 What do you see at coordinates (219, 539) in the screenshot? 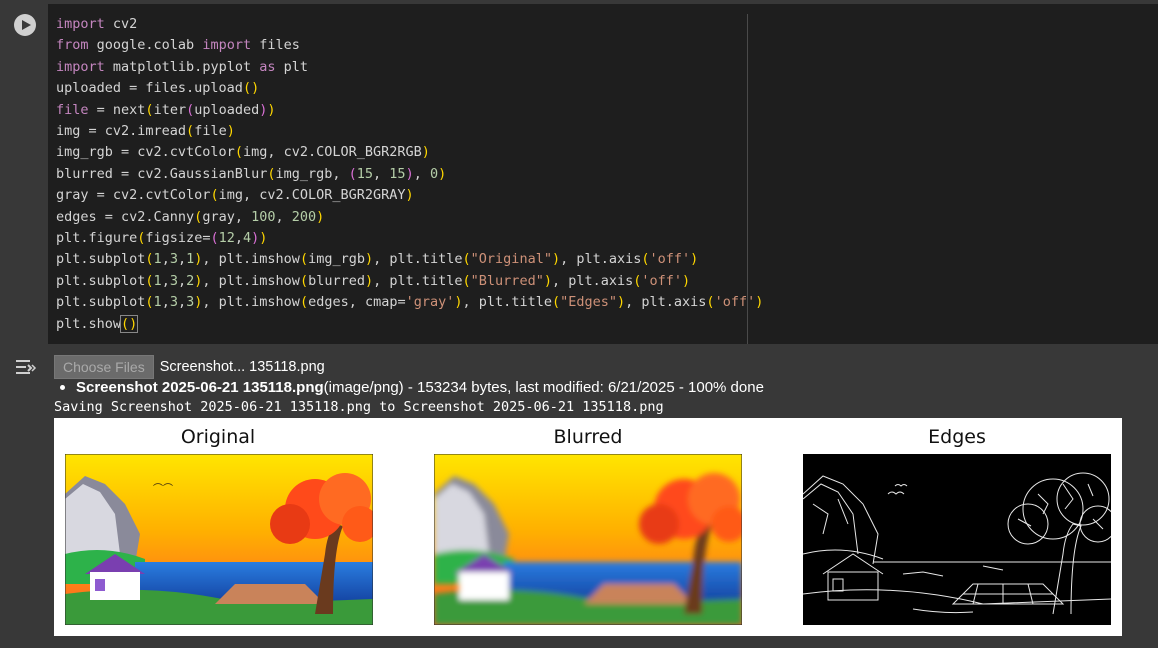
I see `original-image: ⌒⌒` at bounding box center [219, 539].